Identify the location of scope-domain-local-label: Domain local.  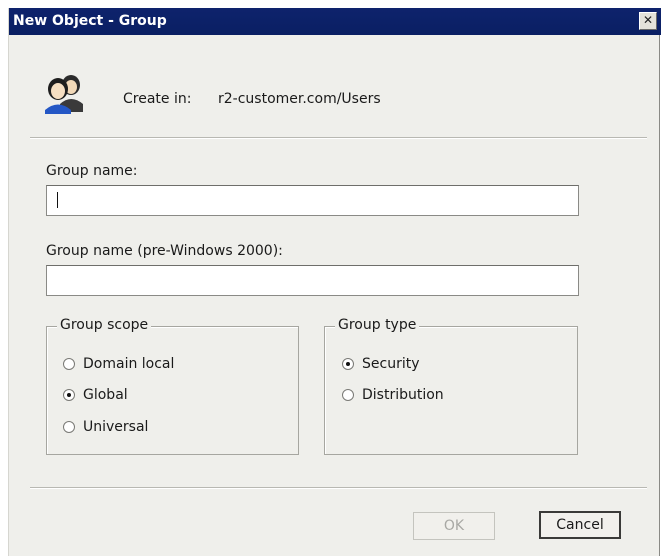
(129, 364).